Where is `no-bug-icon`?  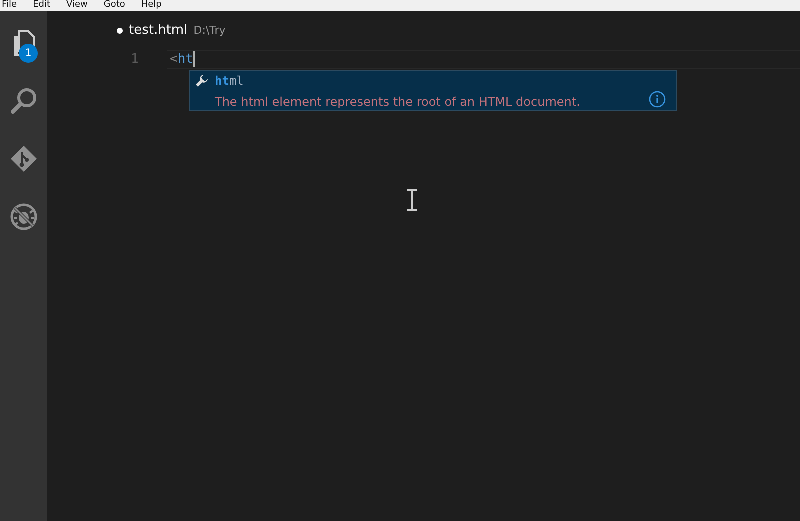 no-bug-icon is located at coordinates (24, 217).